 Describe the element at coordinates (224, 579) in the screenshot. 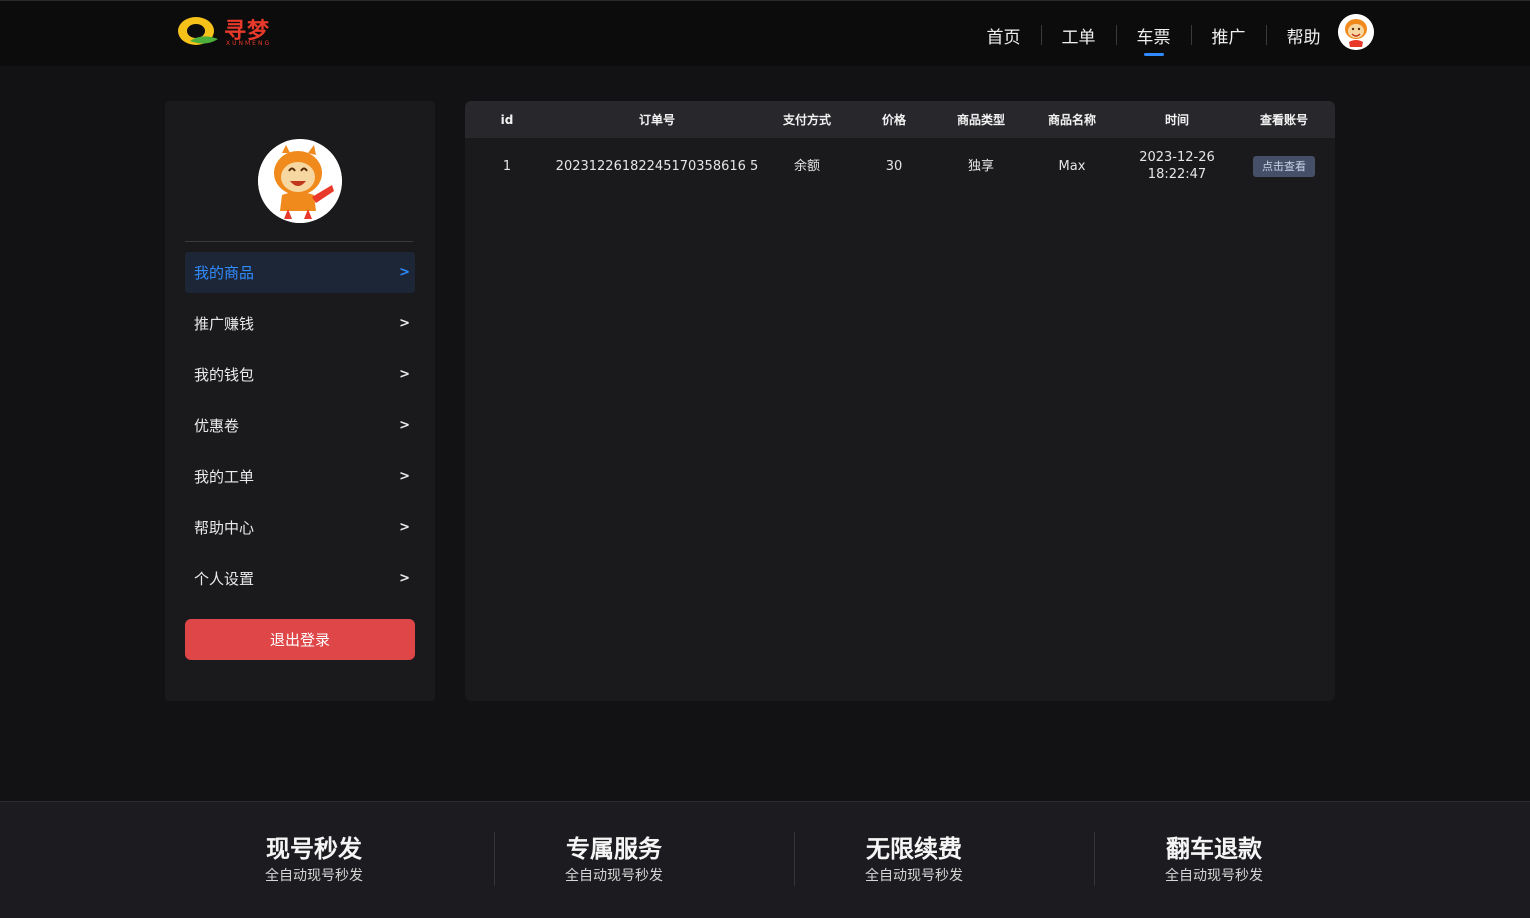

I see `sidebar-item-label: 个人设置` at that location.